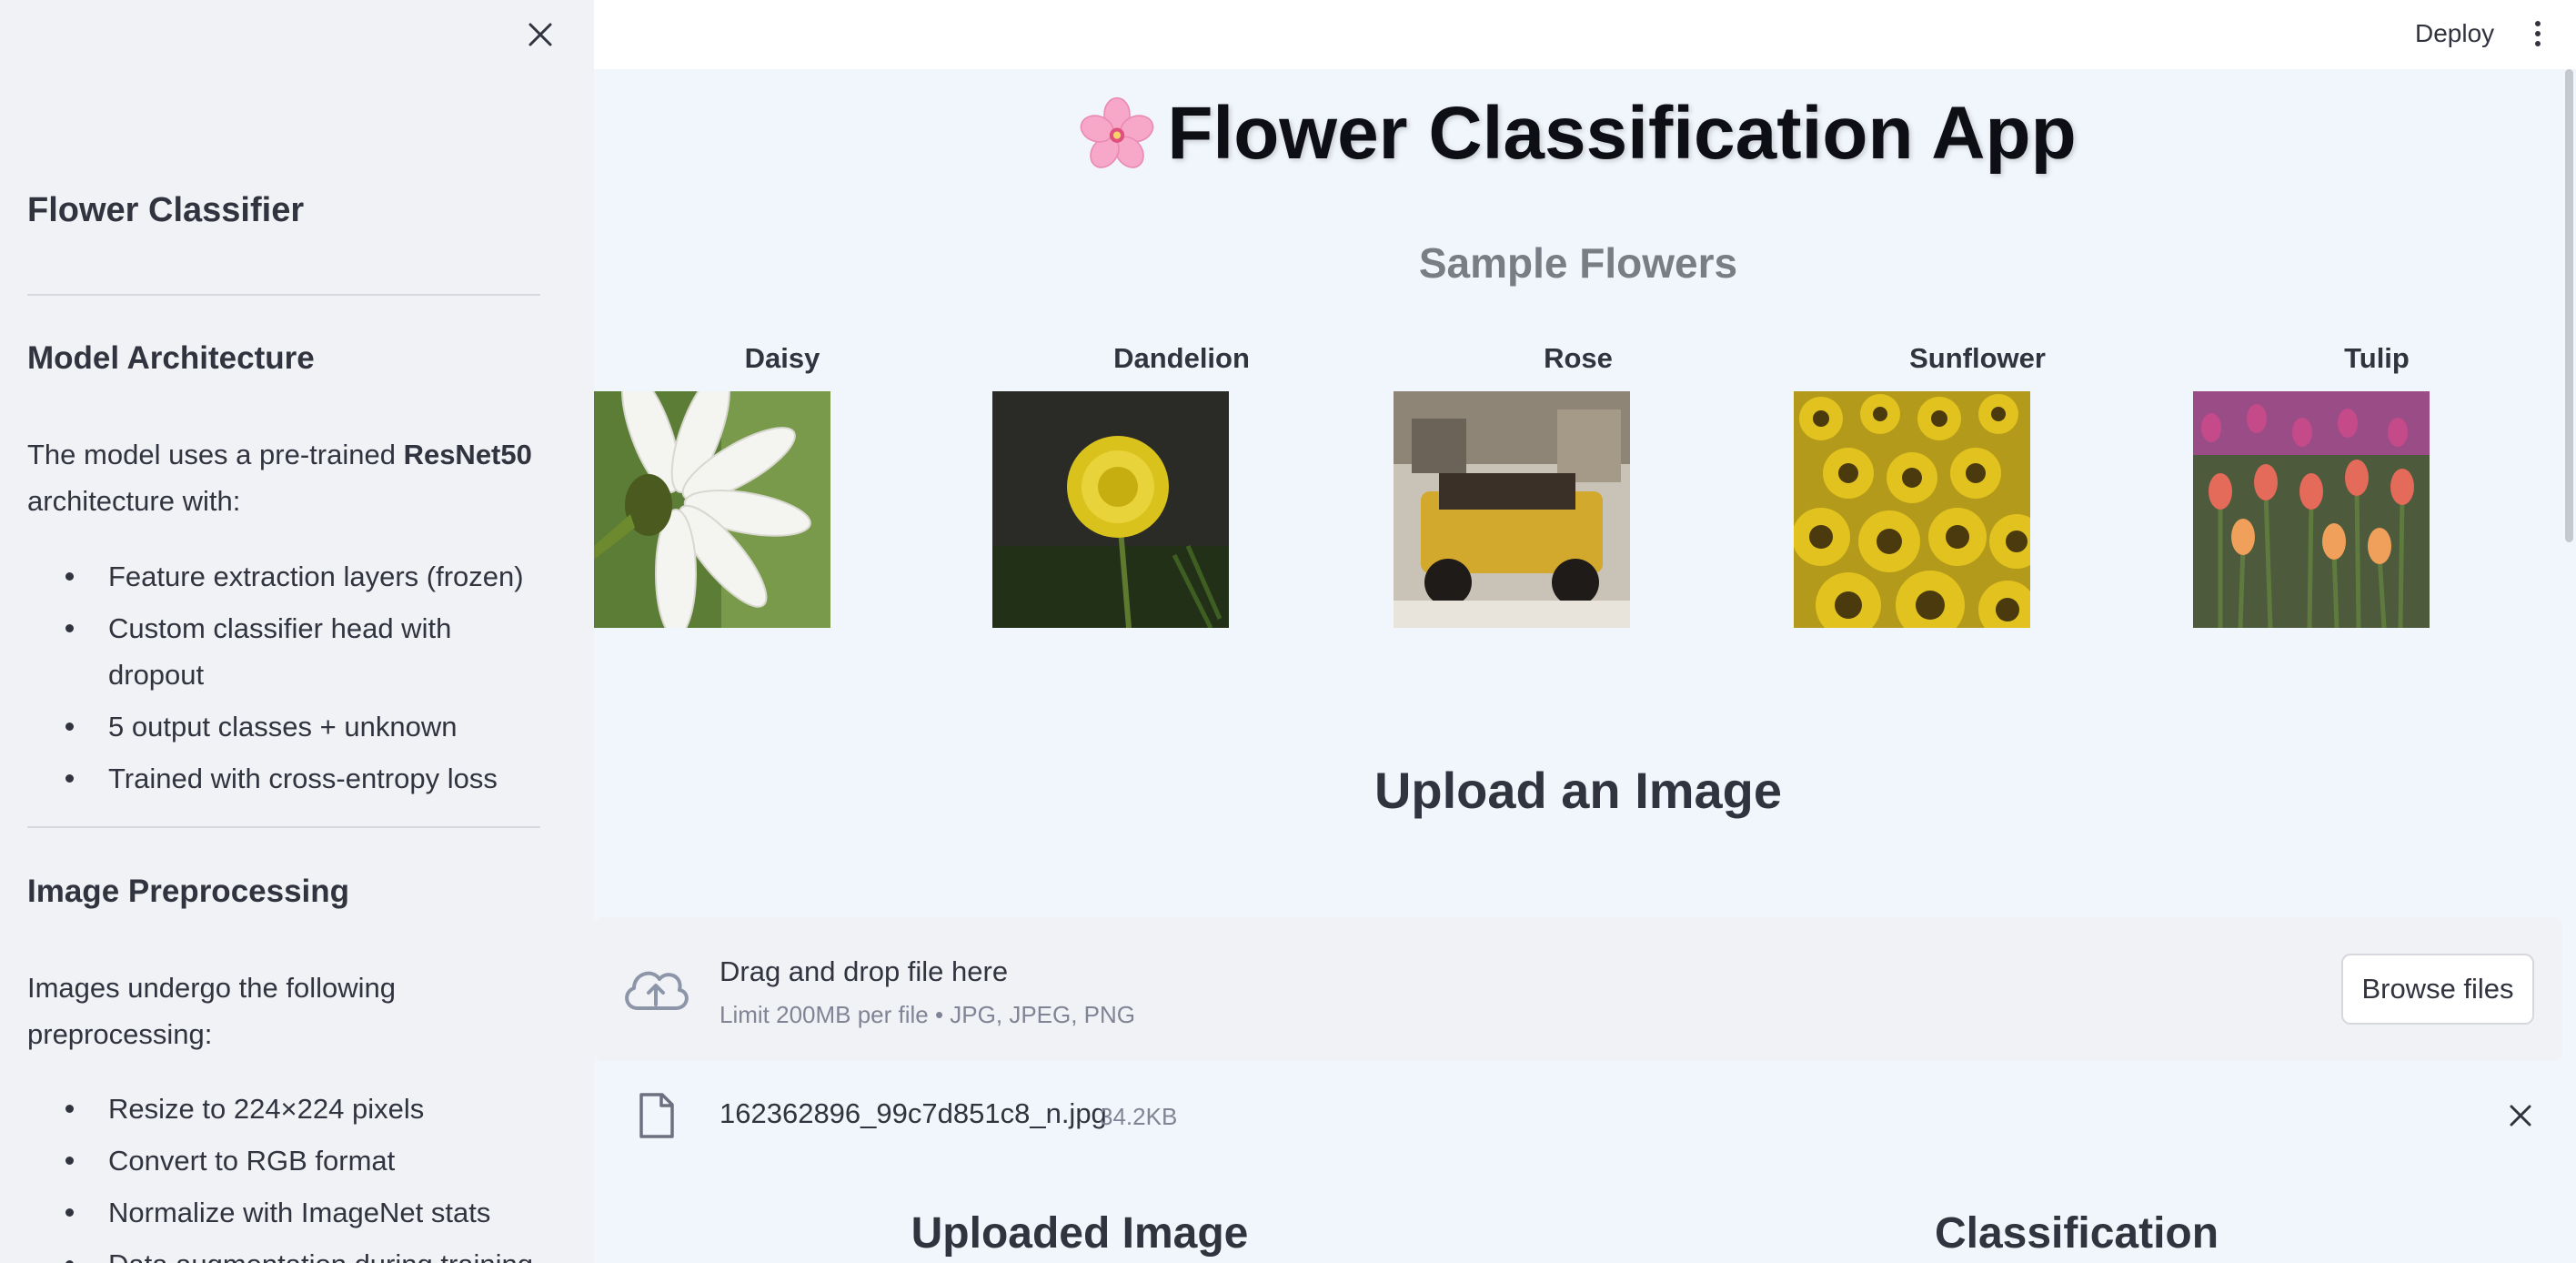 The image size is (2576, 1263). What do you see at coordinates (2521, 1116) in the screenshot?
I see `remove-file-icon` at bounding box center [2521, 1116].